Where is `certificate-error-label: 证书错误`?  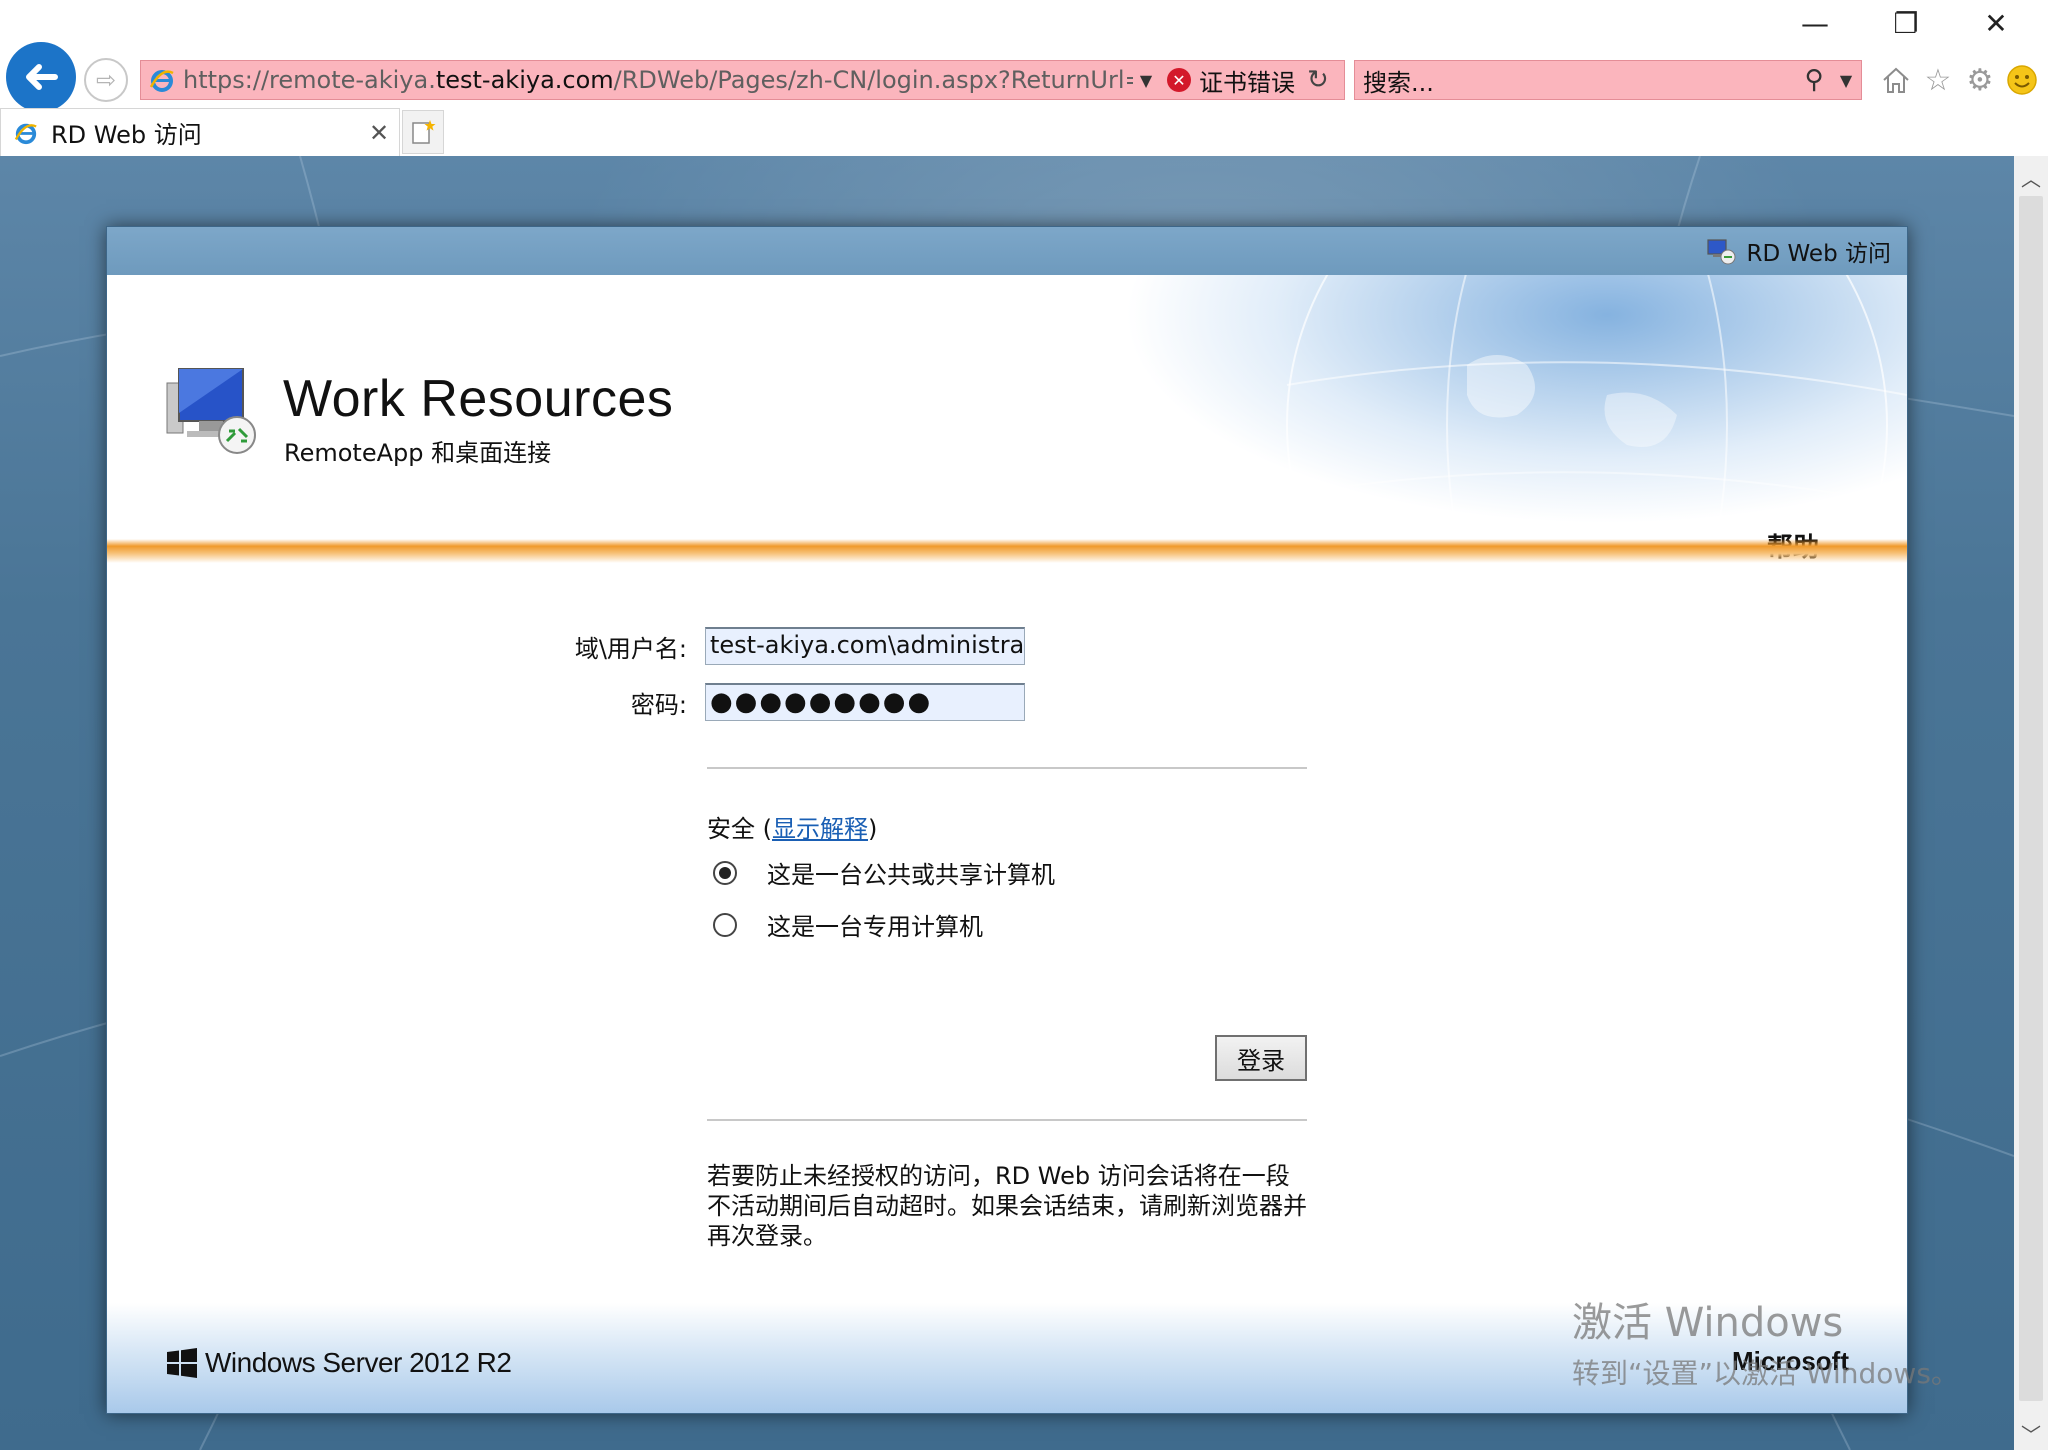
certificate-error-label: 证书错误 is located at coordinates (1247, 80).